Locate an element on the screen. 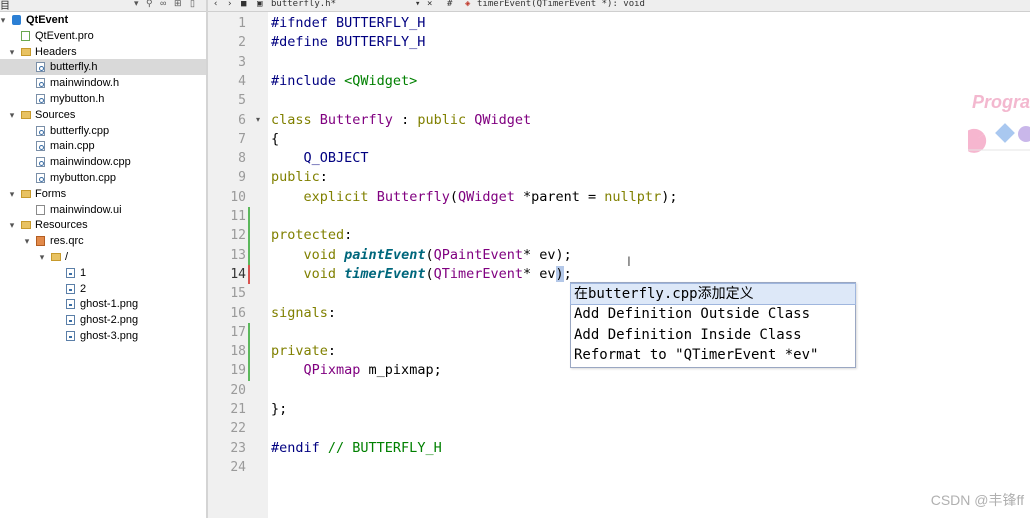 Image resolution: width=1030 pixels, height=518 pixels. tree-item: mybutton.cpp is located at coordinates (103, 178).